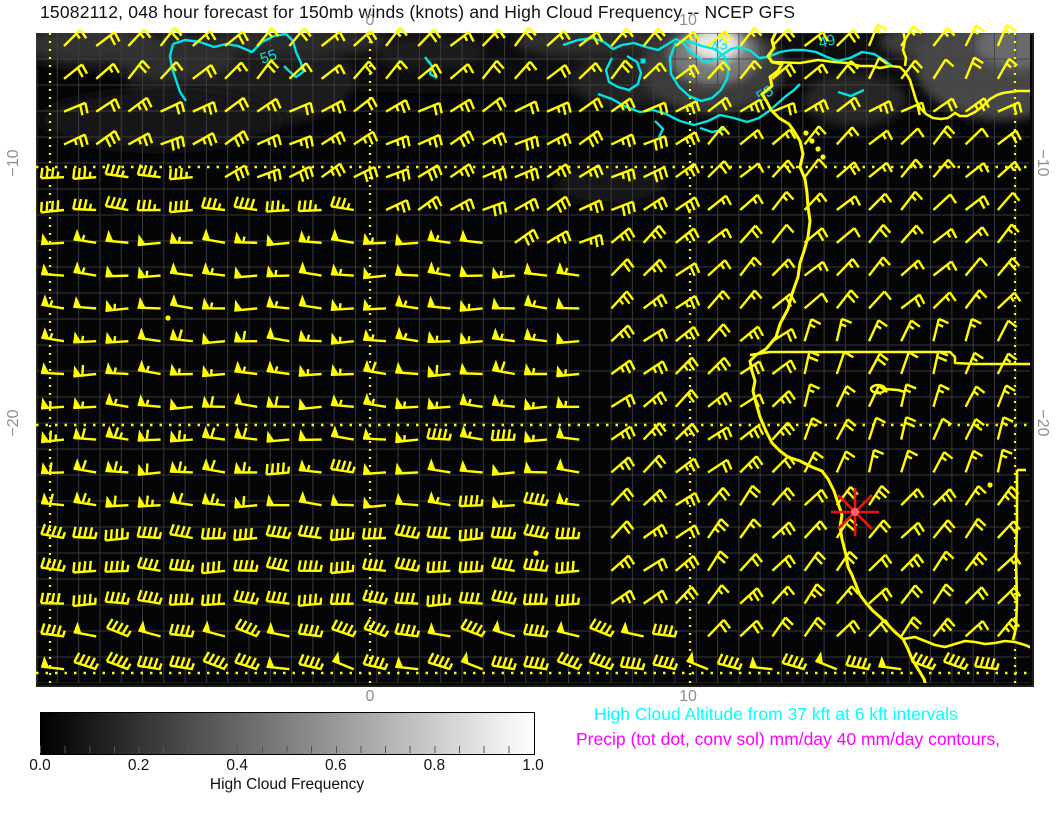  I want to click on colorbar-tick-label: 0.4, so click(237, 765).